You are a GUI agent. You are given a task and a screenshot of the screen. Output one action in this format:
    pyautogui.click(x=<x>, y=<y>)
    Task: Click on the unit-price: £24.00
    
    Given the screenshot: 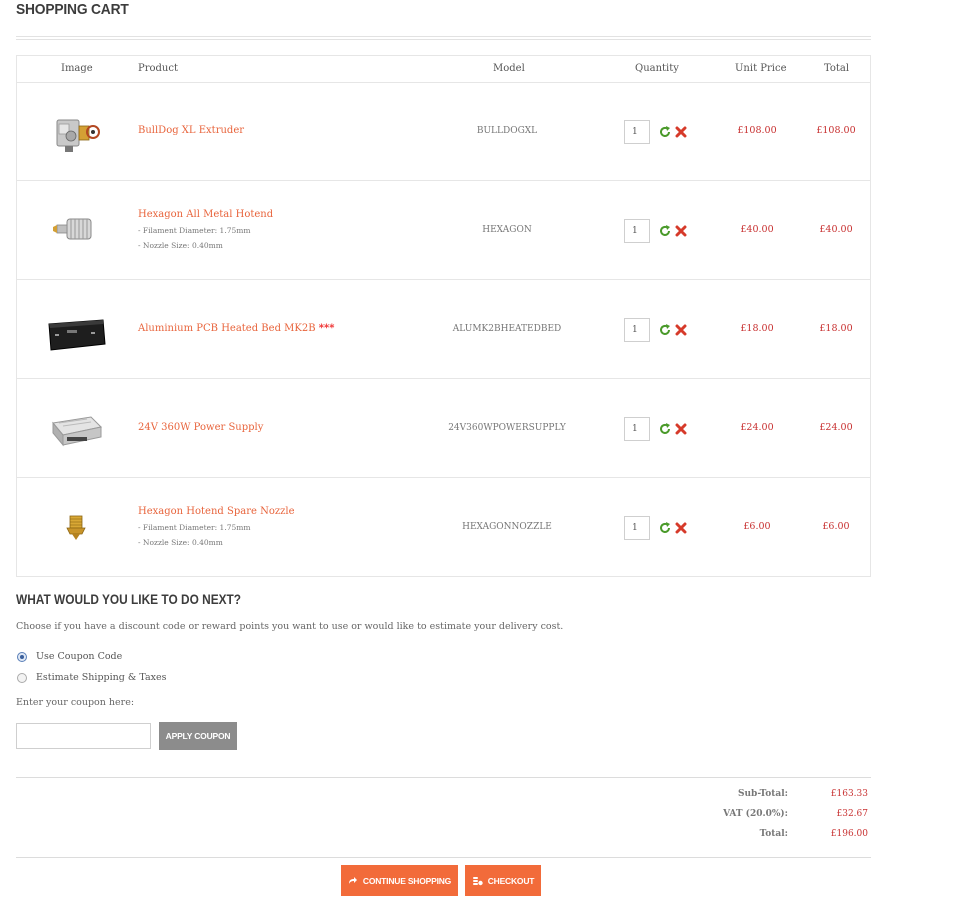 What is the action you would take?
    pyautogui.click(x=757, y=427)
    